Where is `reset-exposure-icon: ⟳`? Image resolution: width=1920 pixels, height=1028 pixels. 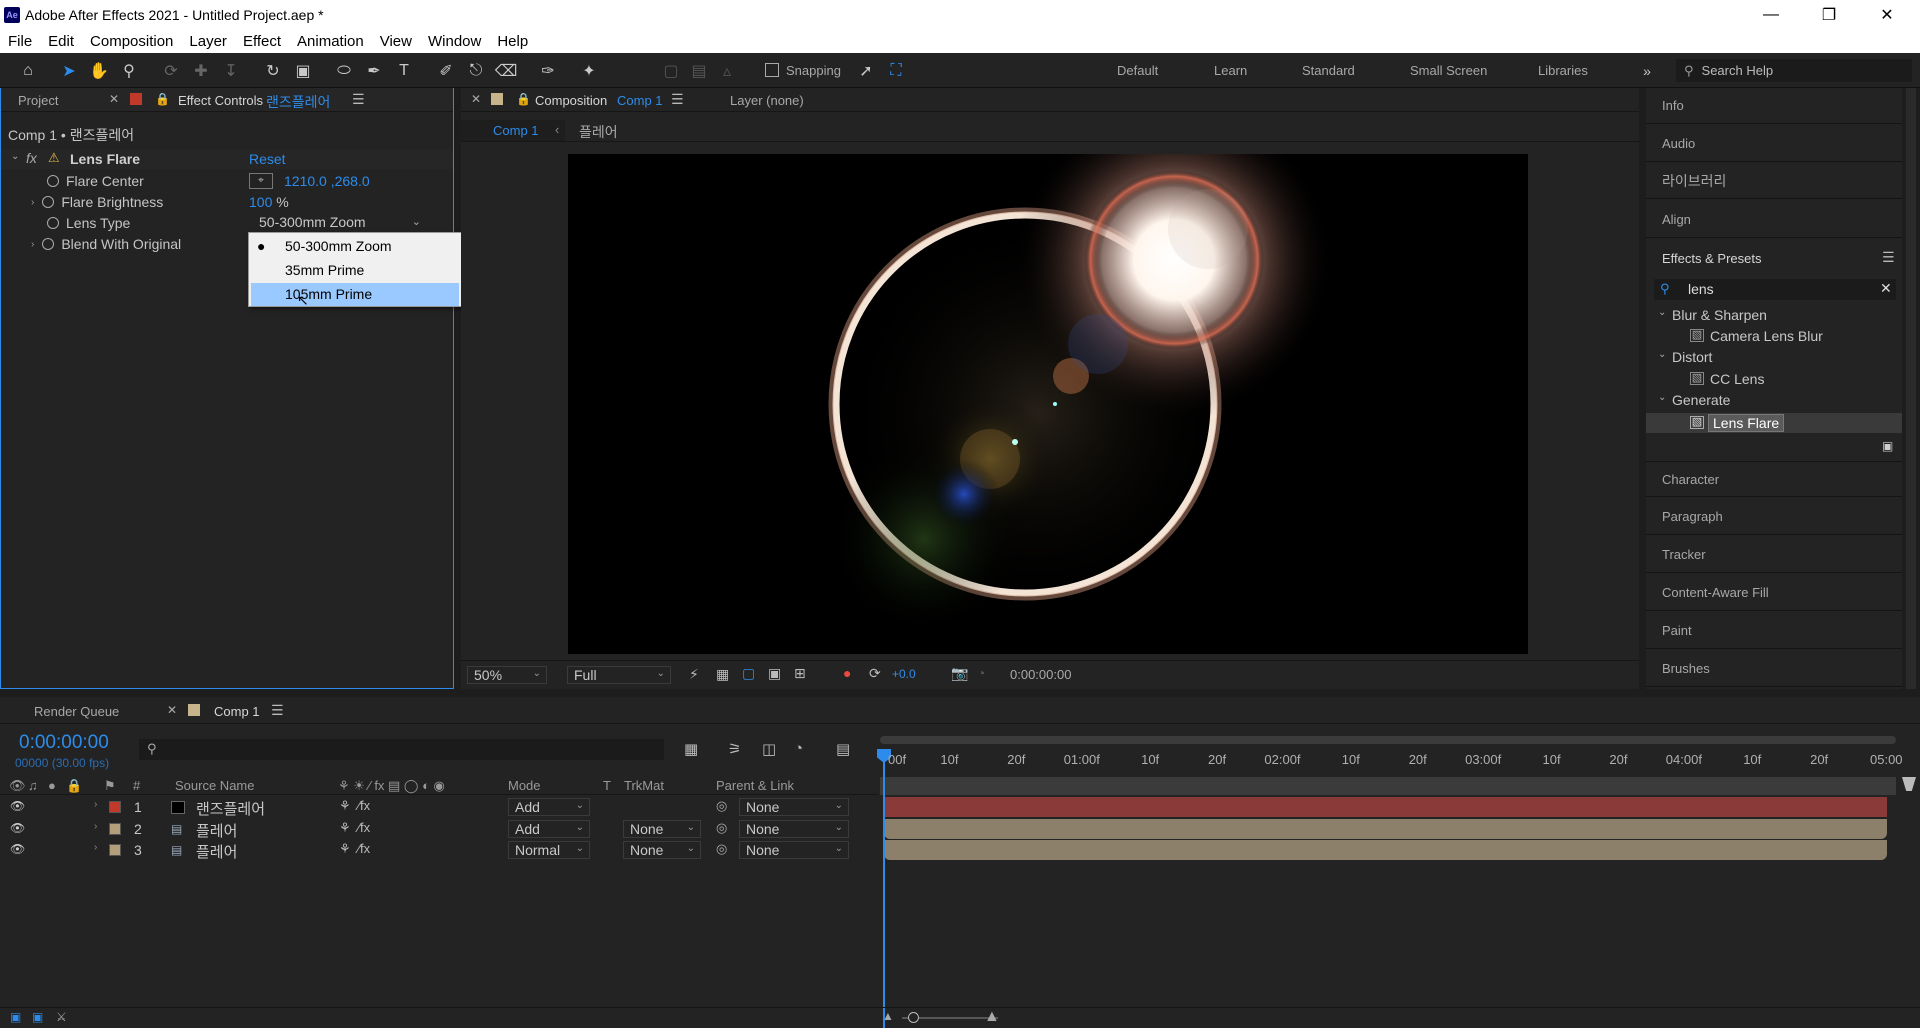 reset-exposure-icon: ⟳ is located at coordinates (875, 673).